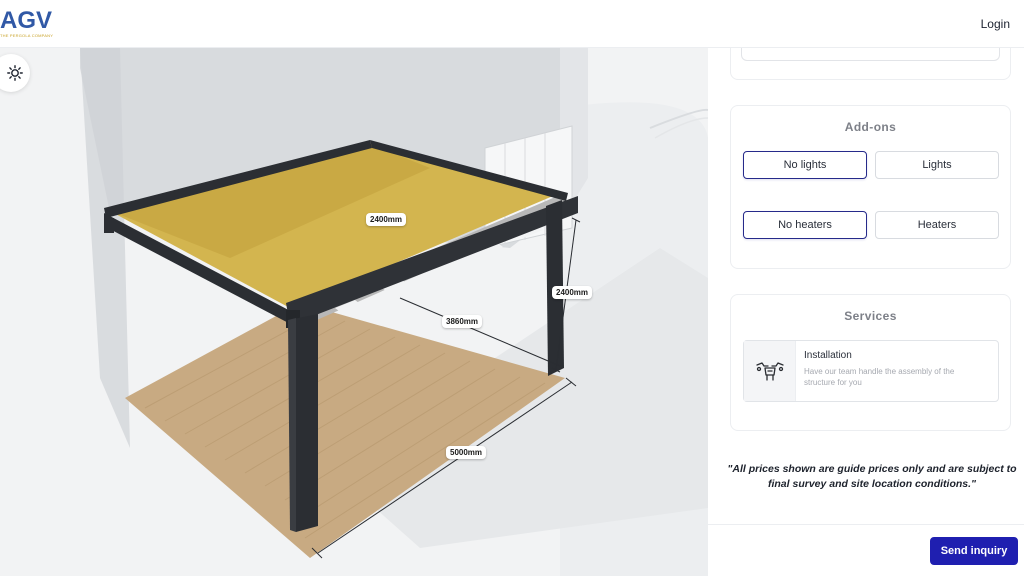  I want to click on logo-tagline: THE PERGOLA COMPANY, so click(27, 35).